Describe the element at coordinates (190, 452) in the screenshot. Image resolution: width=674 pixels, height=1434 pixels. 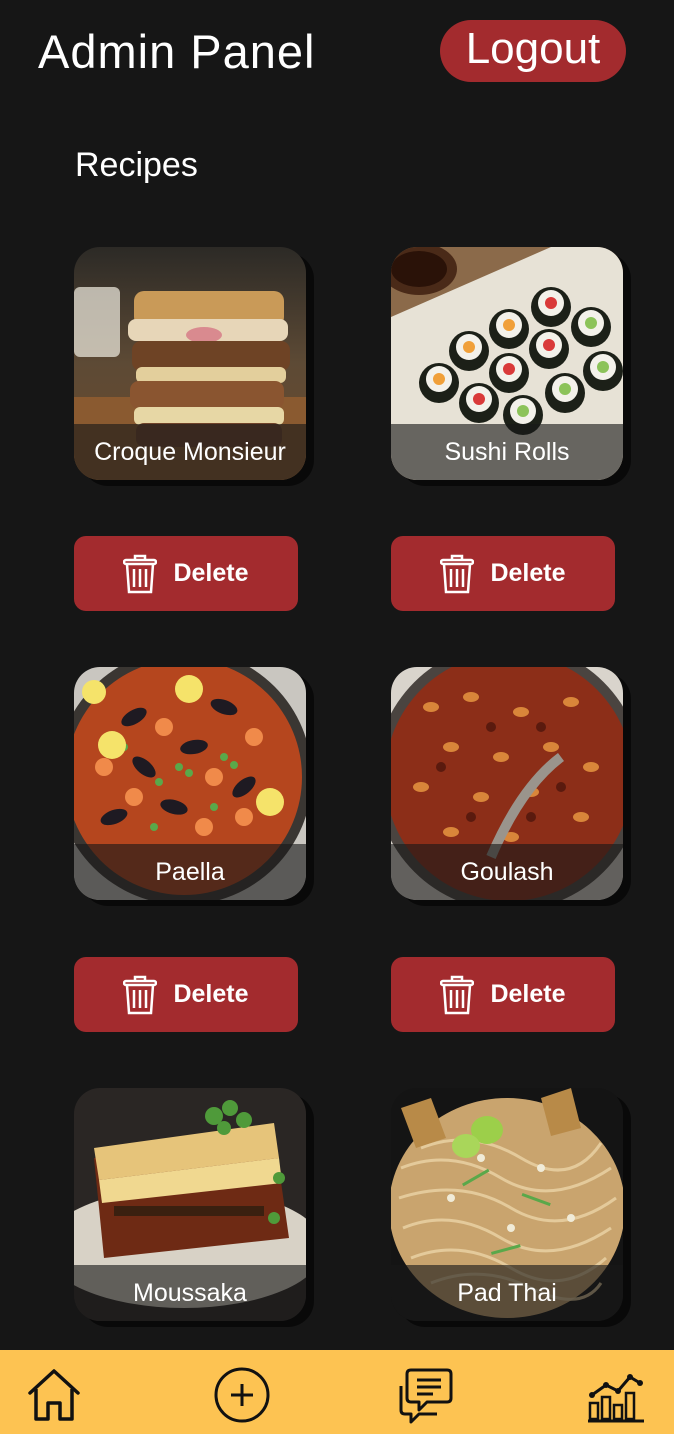
I see `recipe-name: Croque Monsieur` at that location.